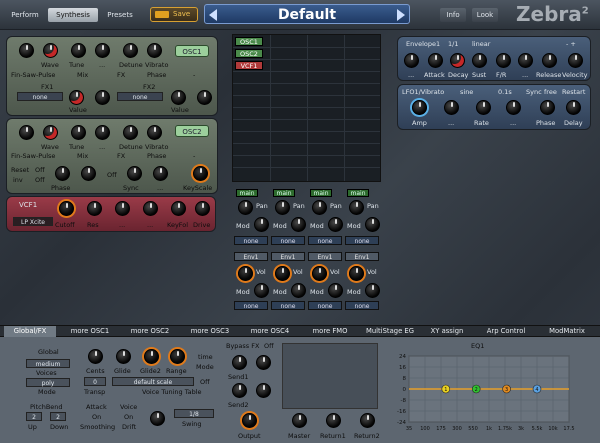 The height and width of the screenshot is (443, 600). I want to click on tab-multistage-eg: MultiStage EG, so click(390, 331).